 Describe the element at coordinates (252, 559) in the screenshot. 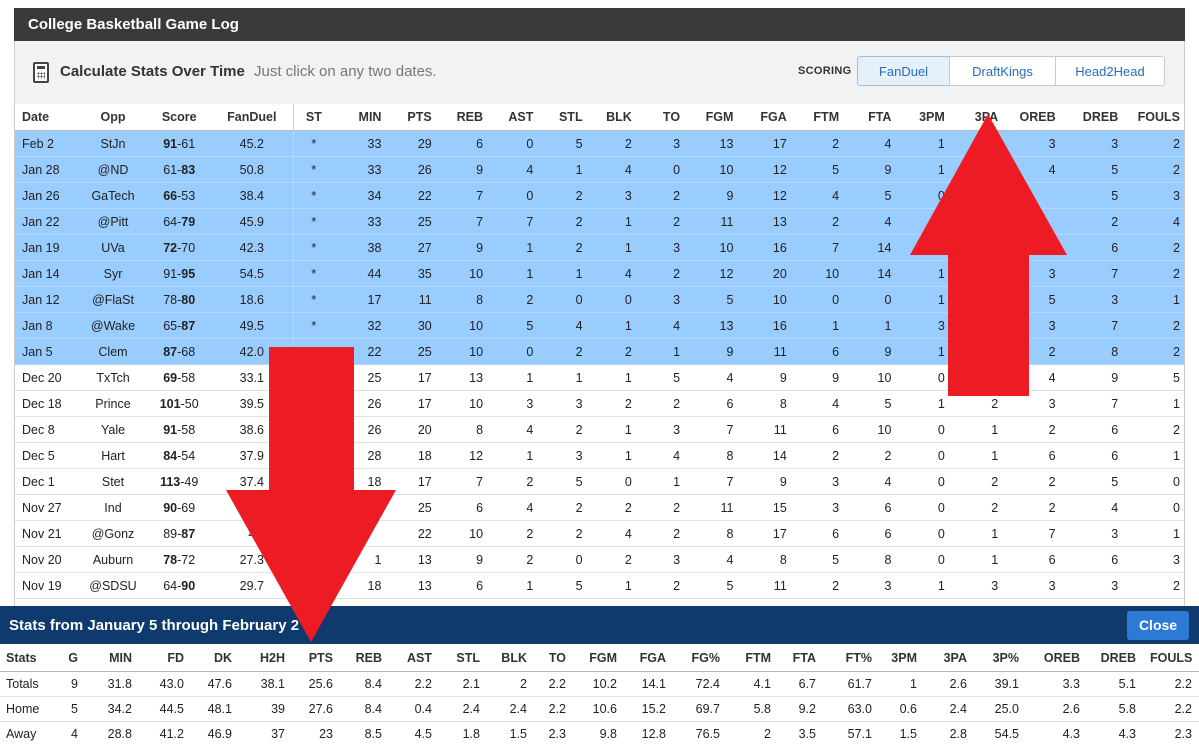

I see `cell-fd: 27.3` at that location.